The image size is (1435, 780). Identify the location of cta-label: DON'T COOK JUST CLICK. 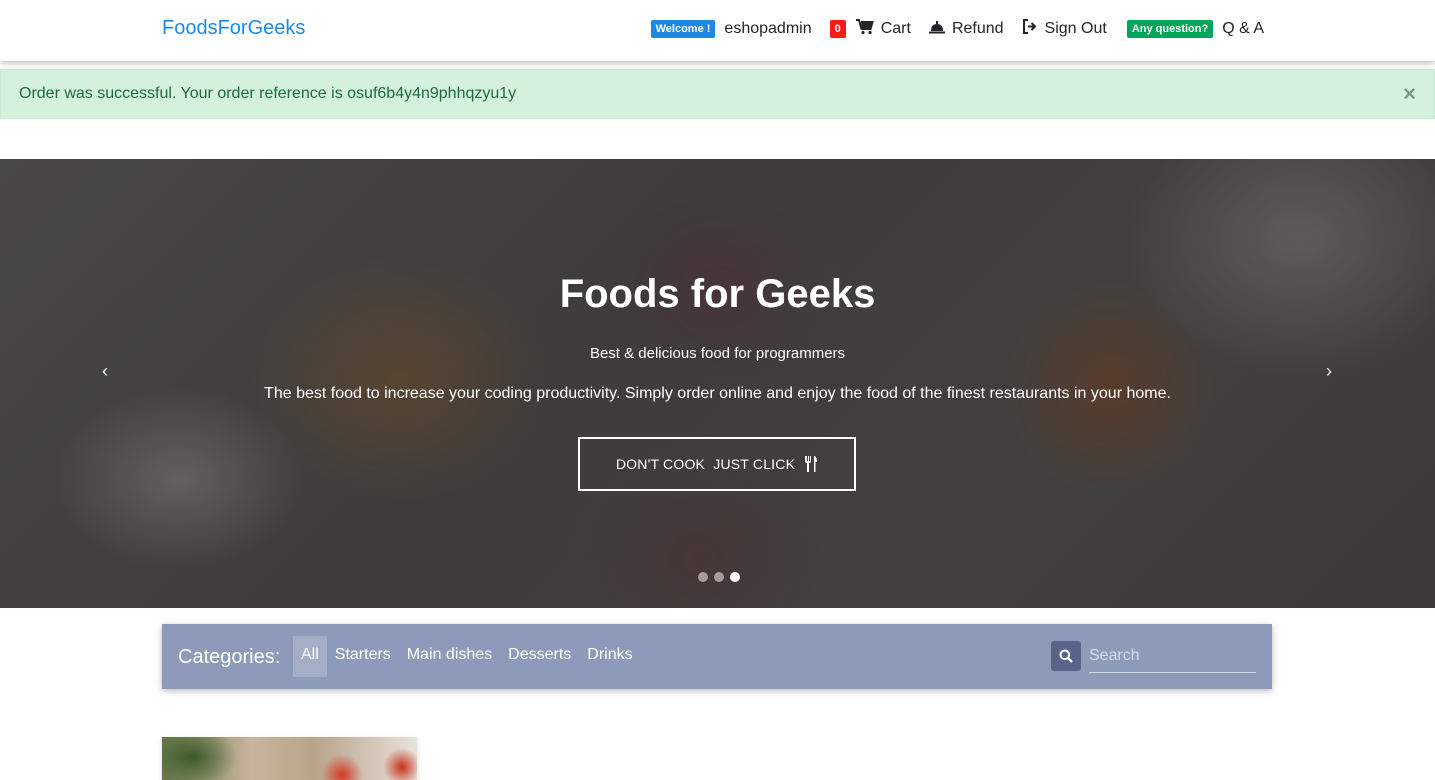
(705, 464).